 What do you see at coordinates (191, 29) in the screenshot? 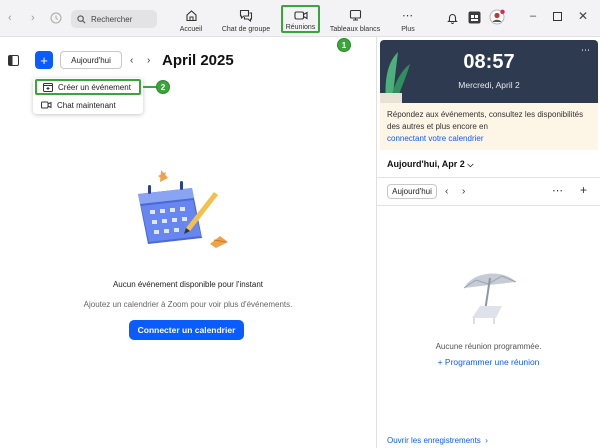
I see `tab-home-label: Accueil` at bounding box center [191, 29].